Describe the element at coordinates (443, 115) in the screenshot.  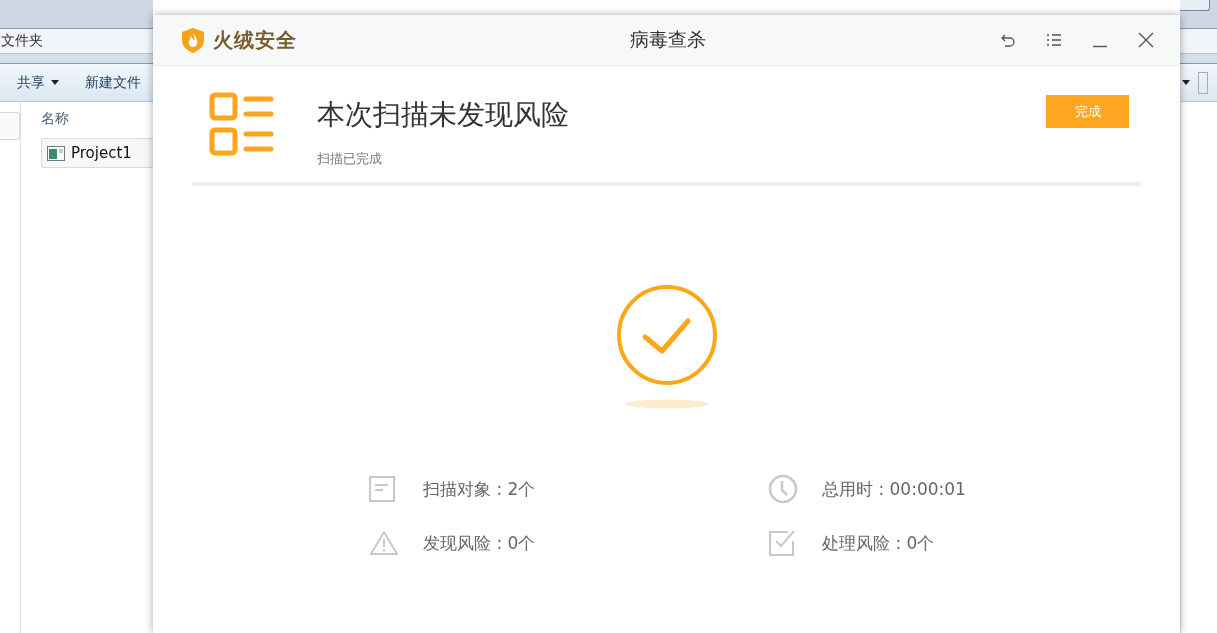
I see `result-title: 本次扫描未发现风险` at that location.